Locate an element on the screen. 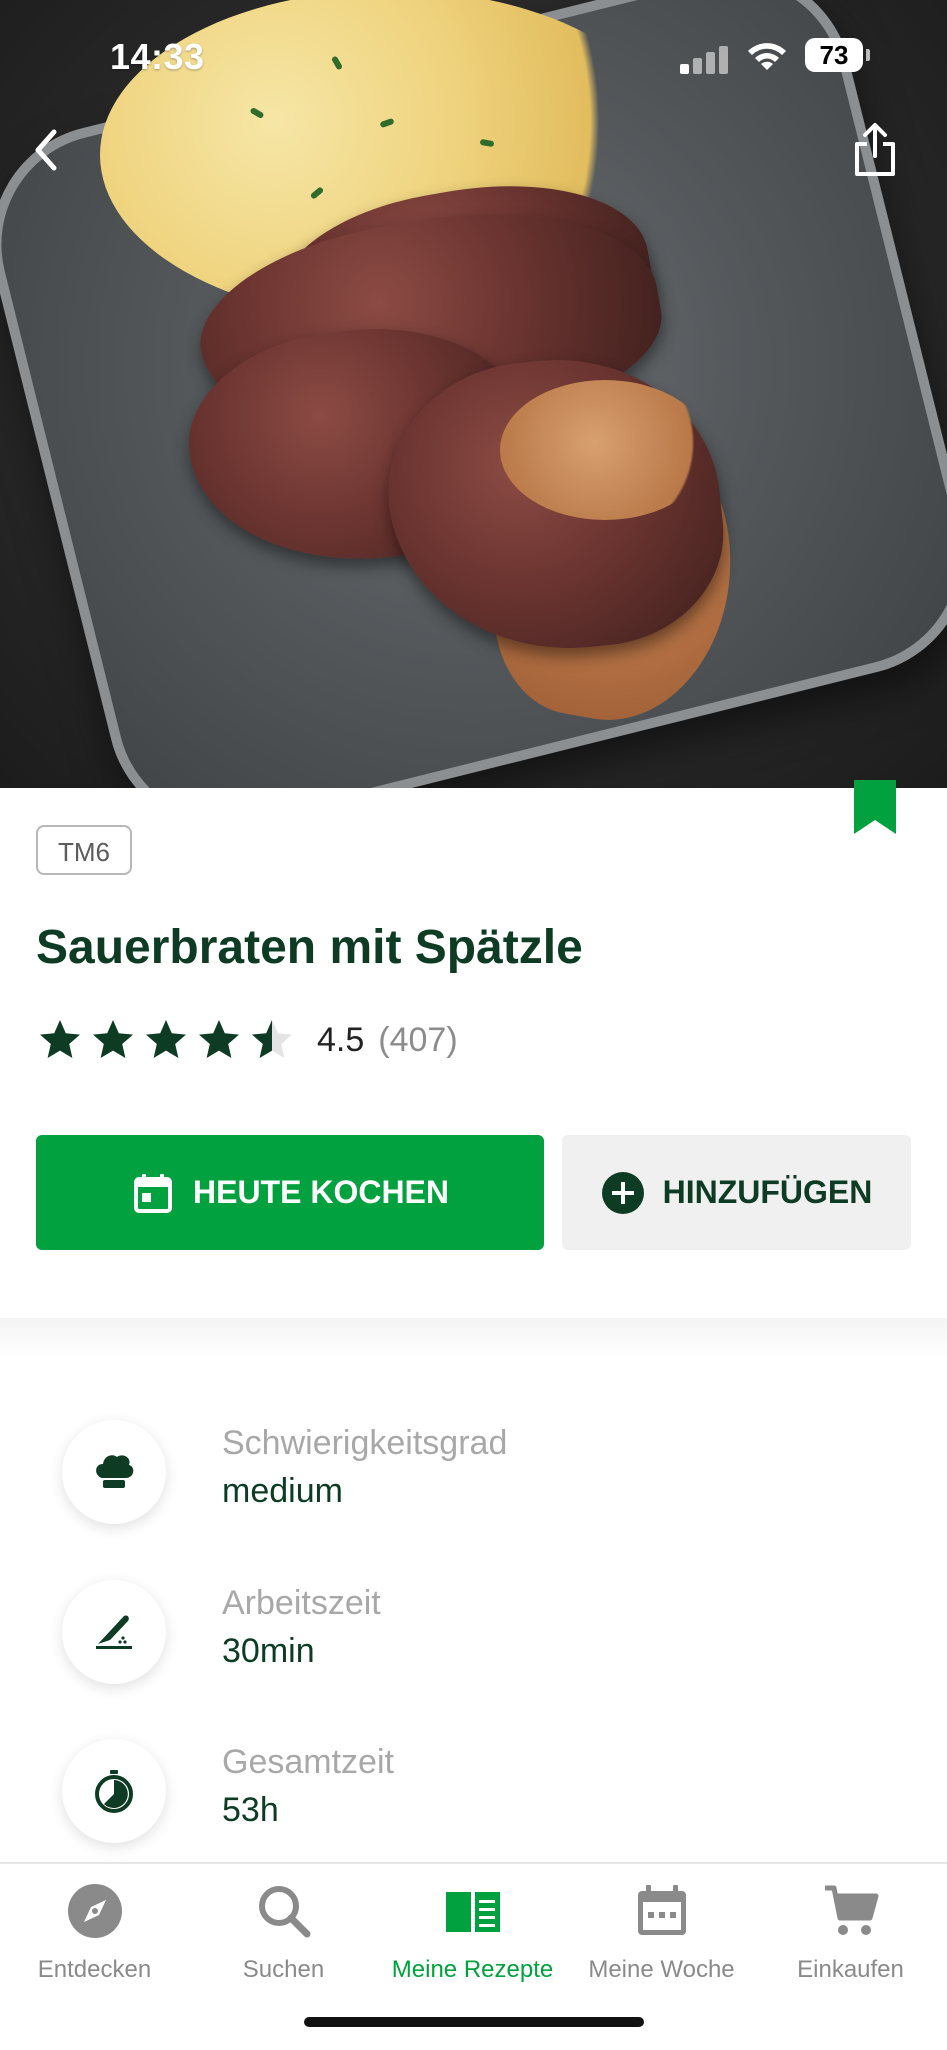 This screenshot has width=947, height=2050. back-button is located at coordinates (48, 150).